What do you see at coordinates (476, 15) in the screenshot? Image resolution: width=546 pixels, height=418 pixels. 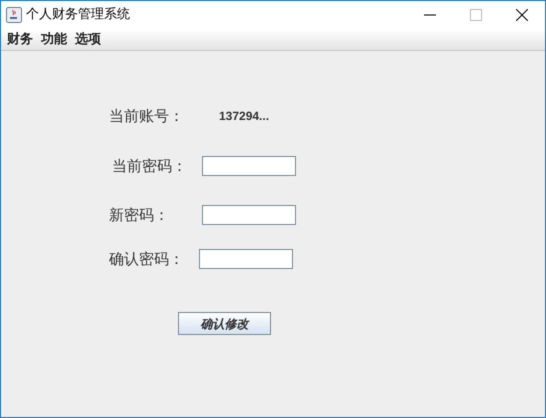 I see `maximize-icon` at bounding box center [476, 15].